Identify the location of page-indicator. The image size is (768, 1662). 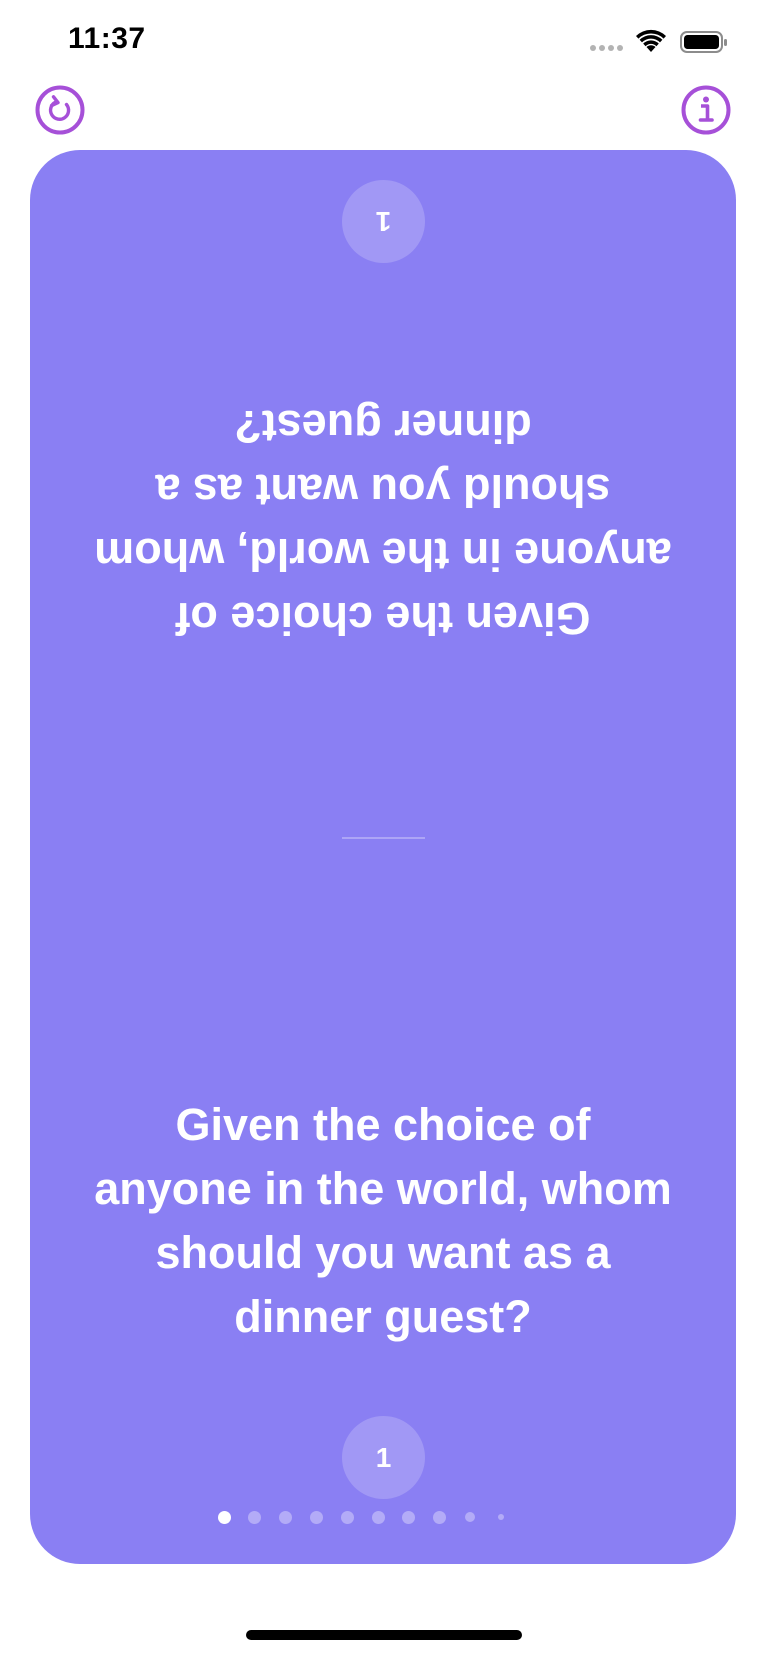
(383, 1517).